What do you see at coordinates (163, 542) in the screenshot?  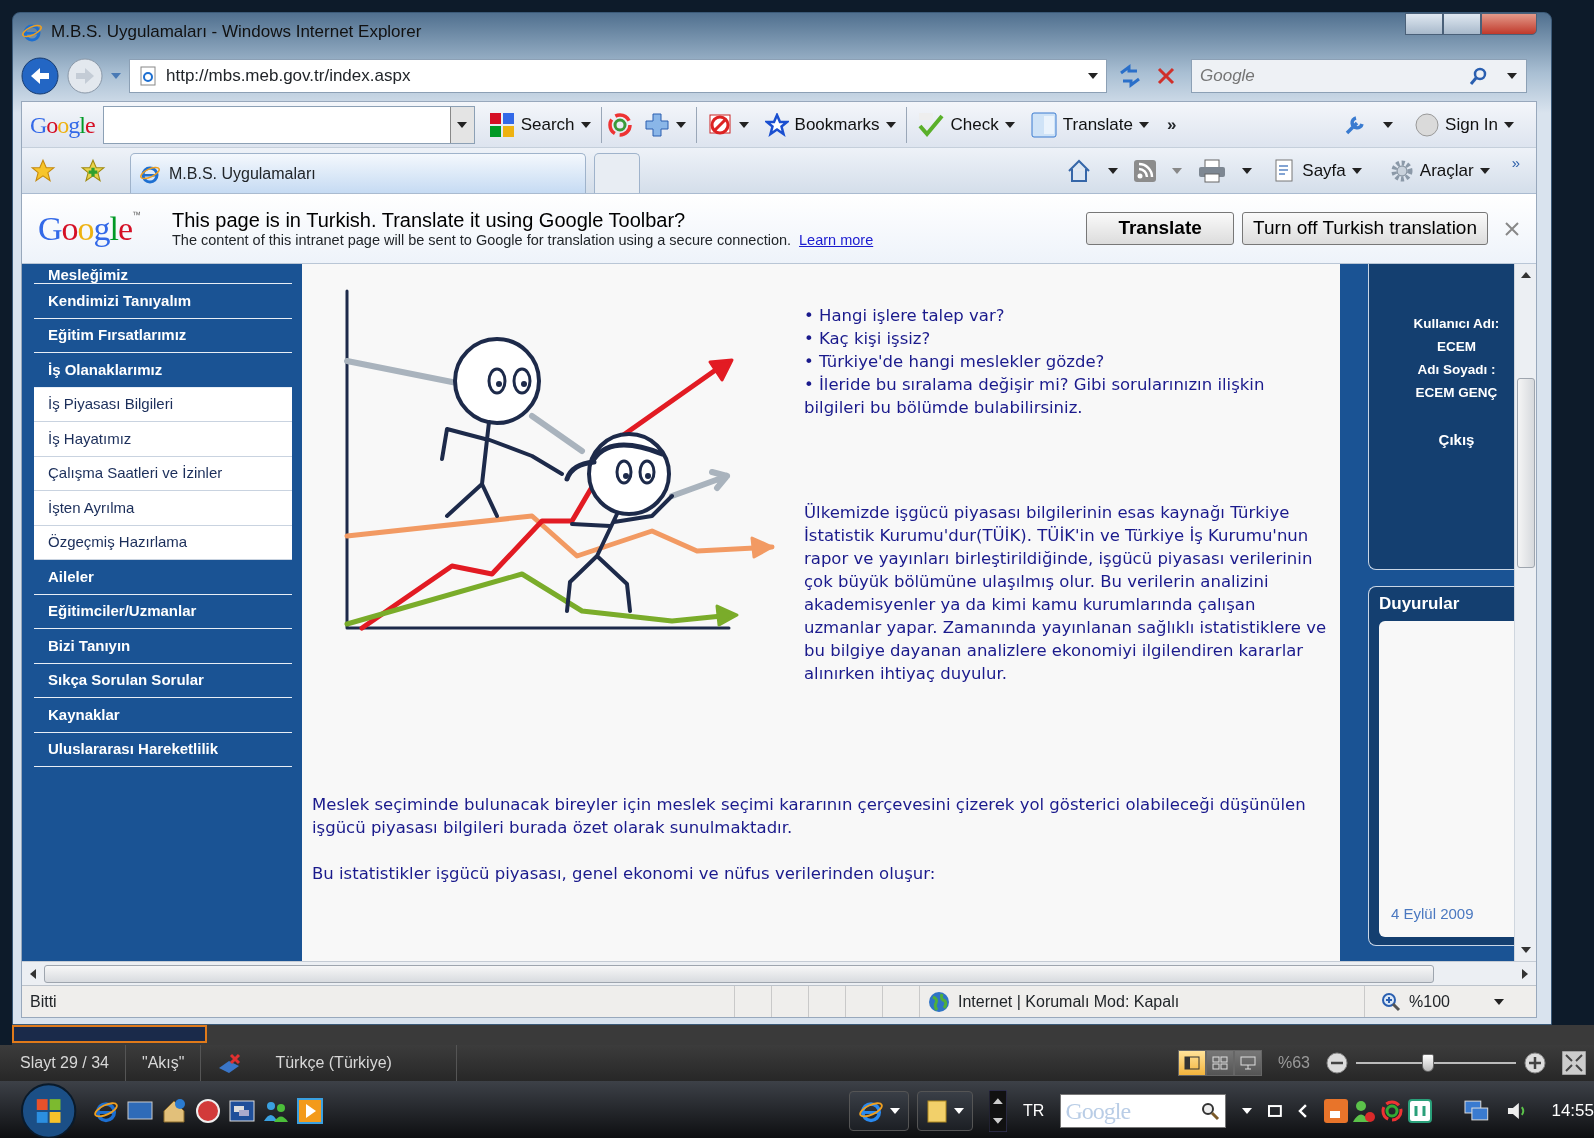 I see `nav-item: Özgeçmiş Hazırlama` at bounding box center [163, 542].